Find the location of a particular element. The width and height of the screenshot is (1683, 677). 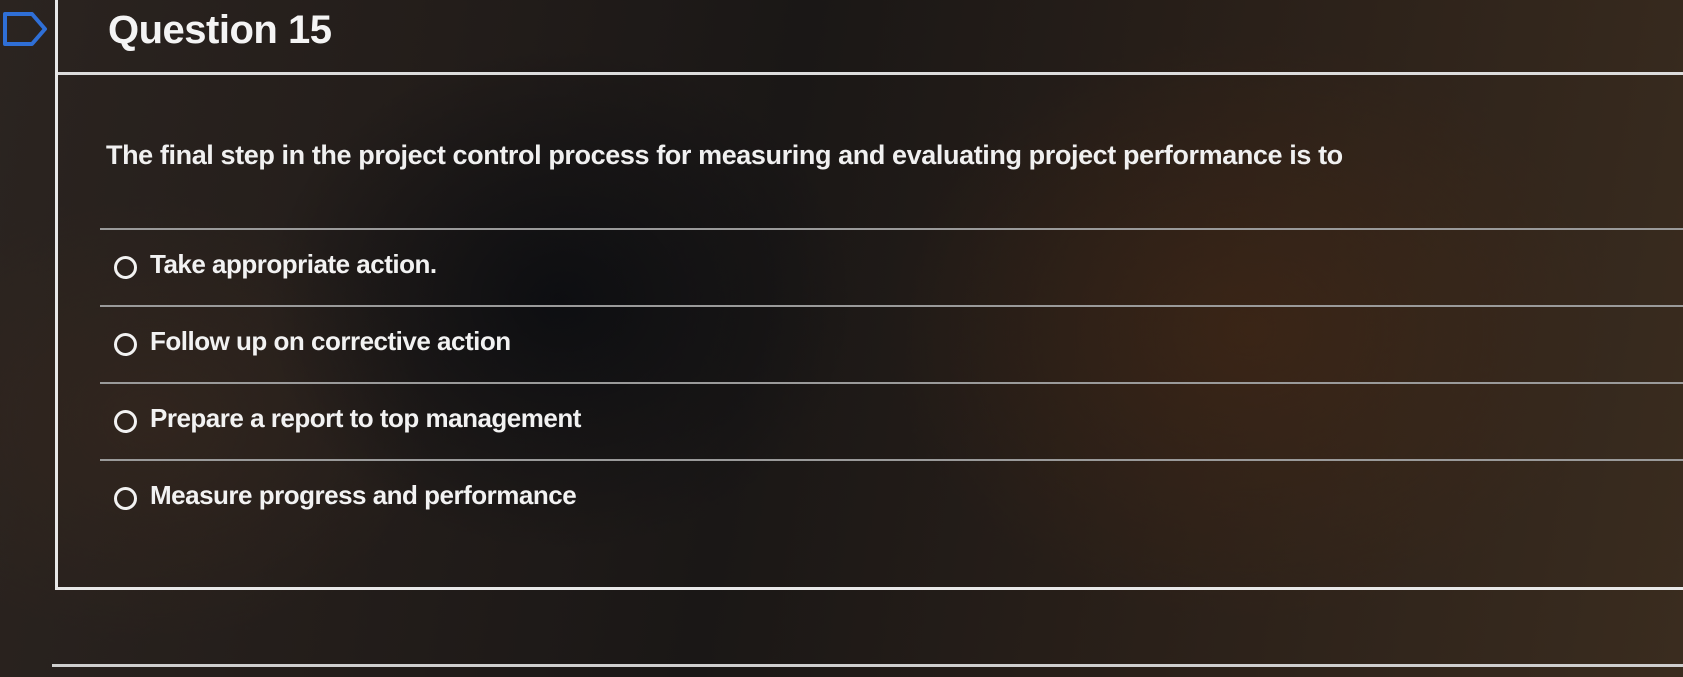

answer-label: Take appropriate action. is located at coordinates (293, 264).